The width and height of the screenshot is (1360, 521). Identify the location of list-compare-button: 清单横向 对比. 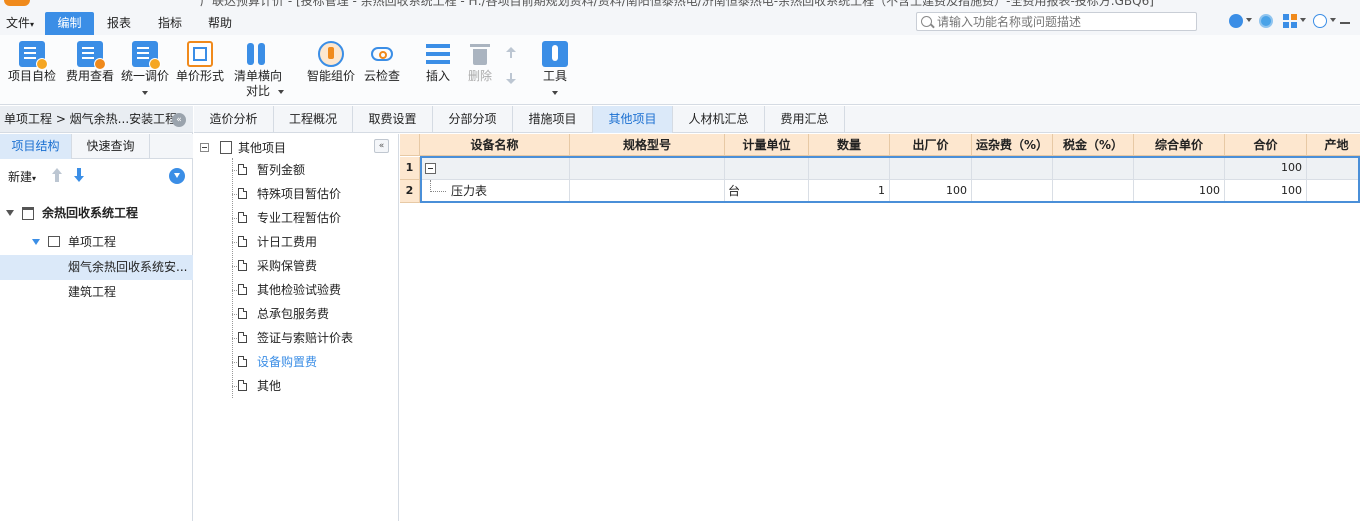
(258, 70).